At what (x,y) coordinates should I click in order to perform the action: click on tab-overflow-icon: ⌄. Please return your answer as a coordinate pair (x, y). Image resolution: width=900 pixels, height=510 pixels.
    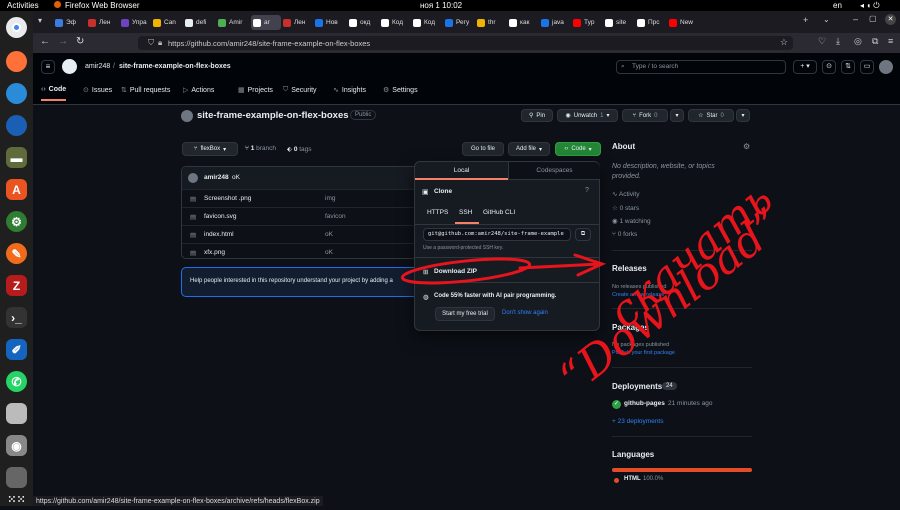
    Looking at the image, I should click on (826, 19).